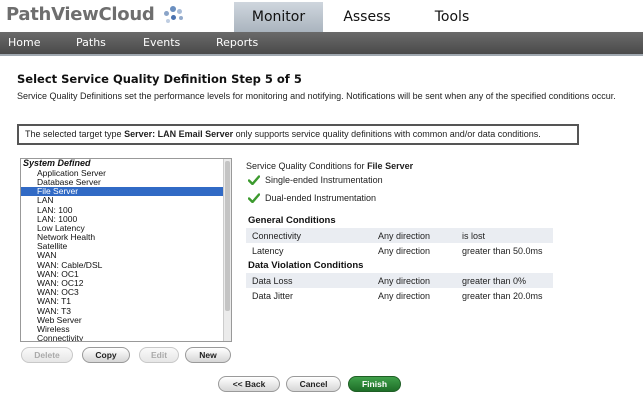  What do you see at coordinates (237, 42) in the screenshot?
I see `nav-item-reports: Reports` at bounding box center [237, 42].